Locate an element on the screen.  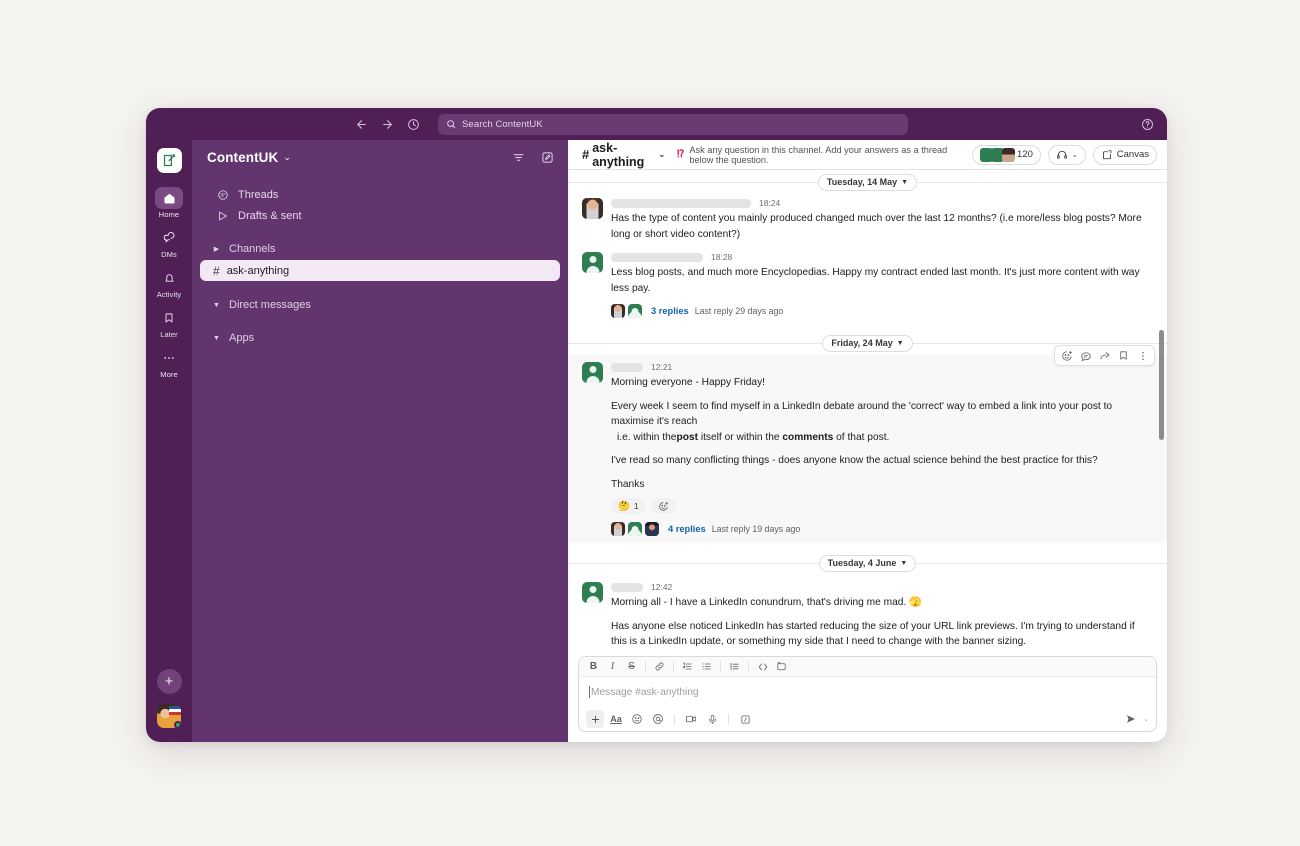
video-clip-button is located at coordinates (691, 719).